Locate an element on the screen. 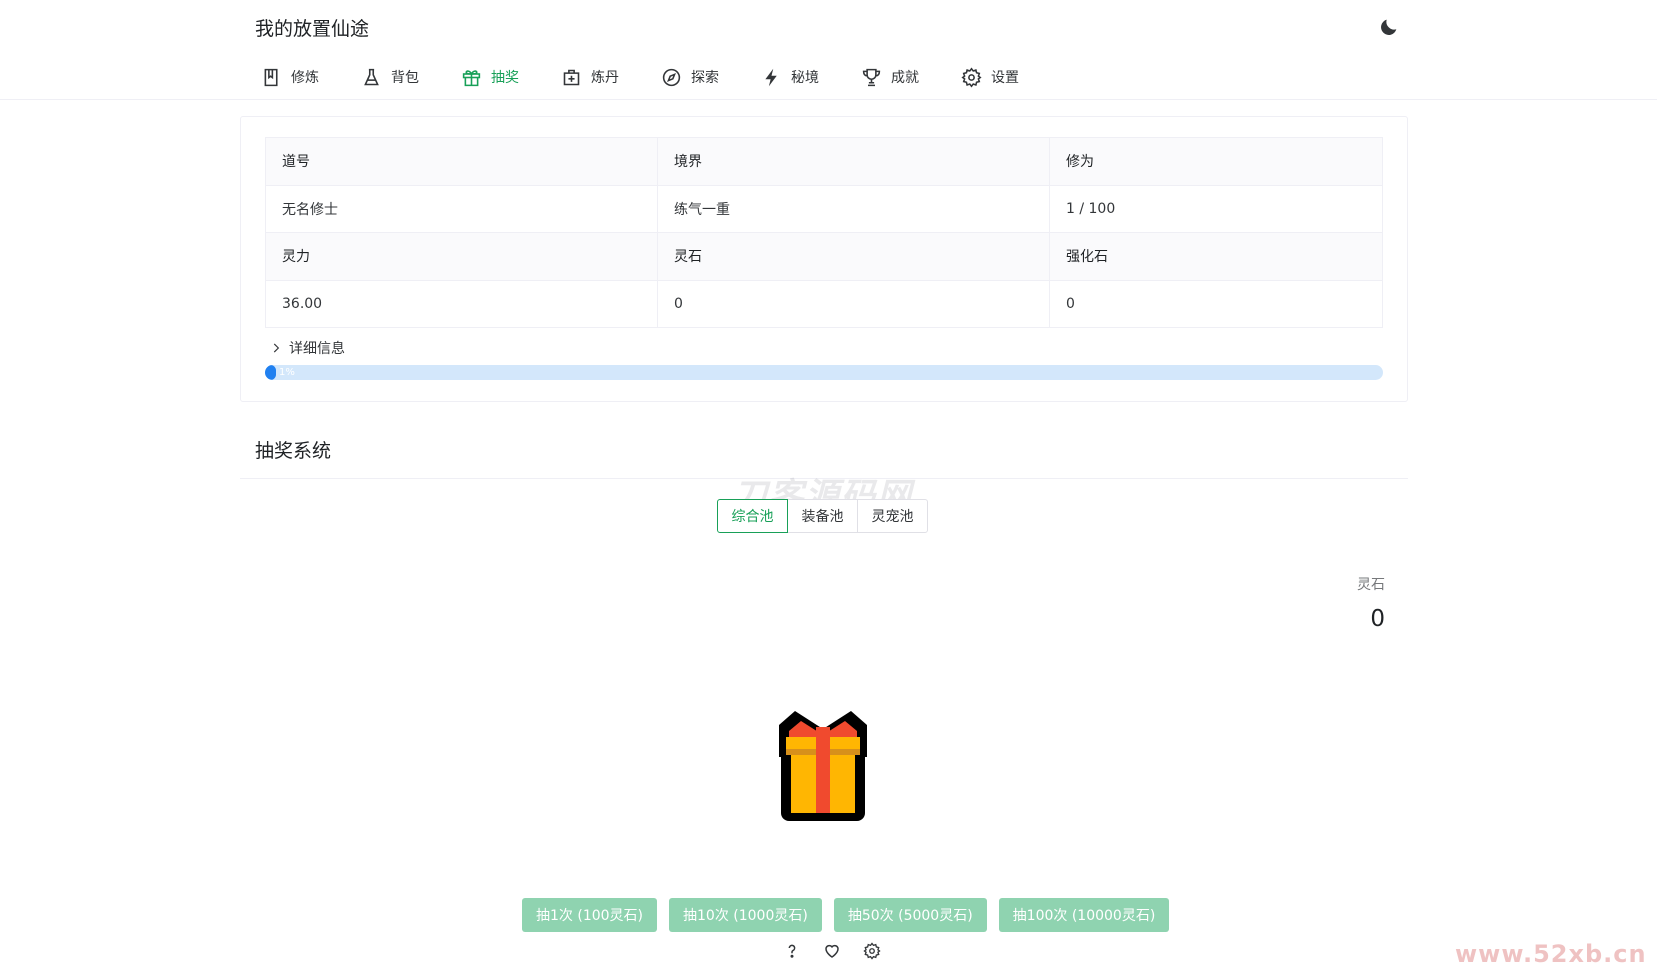 This screenshot has width=1657, height=978. table-row: 灵力 灵石 强化石 is located at coordinates (824, 256).